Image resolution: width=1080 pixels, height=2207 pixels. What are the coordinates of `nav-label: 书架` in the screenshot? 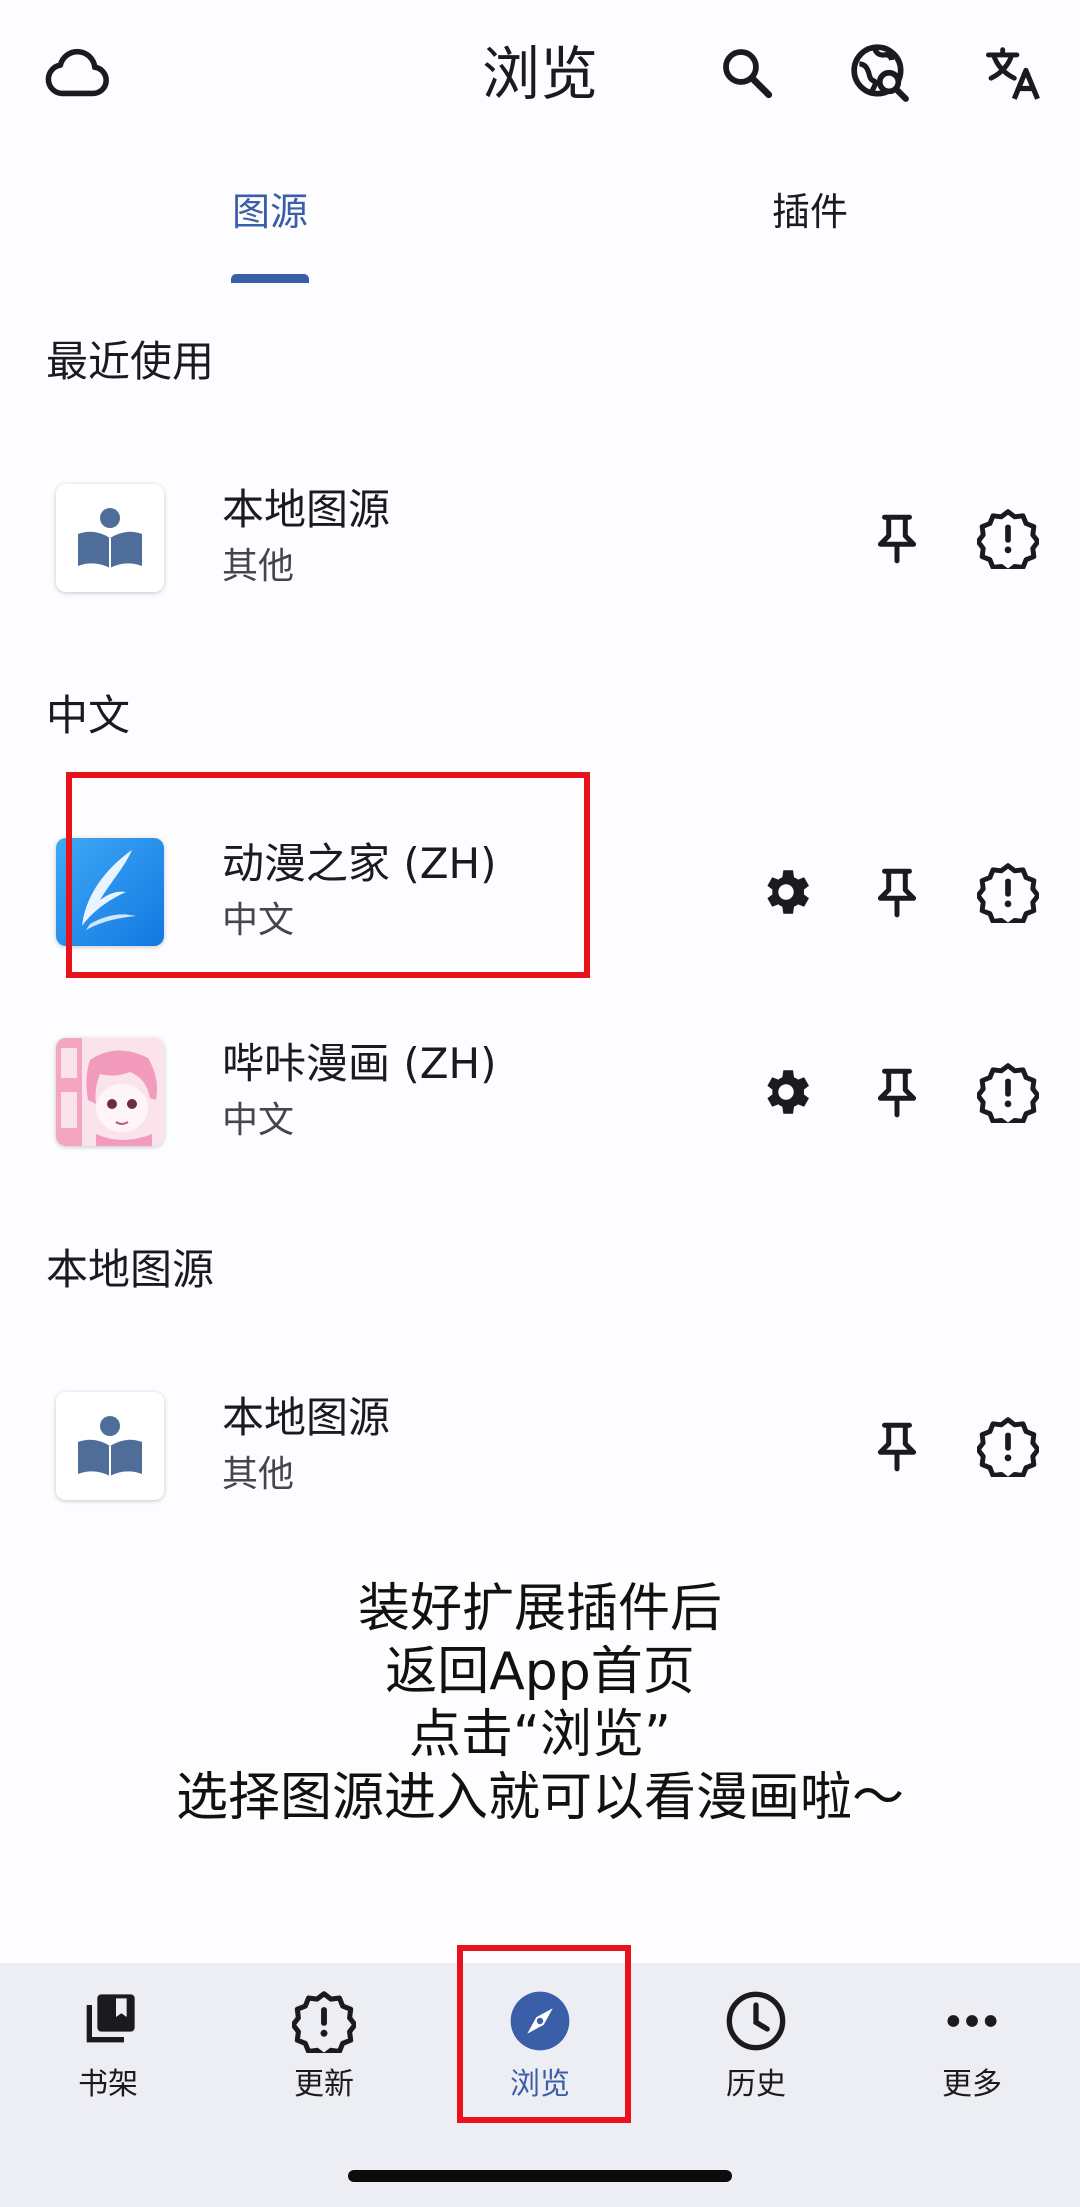 It's located at (108, 2084).